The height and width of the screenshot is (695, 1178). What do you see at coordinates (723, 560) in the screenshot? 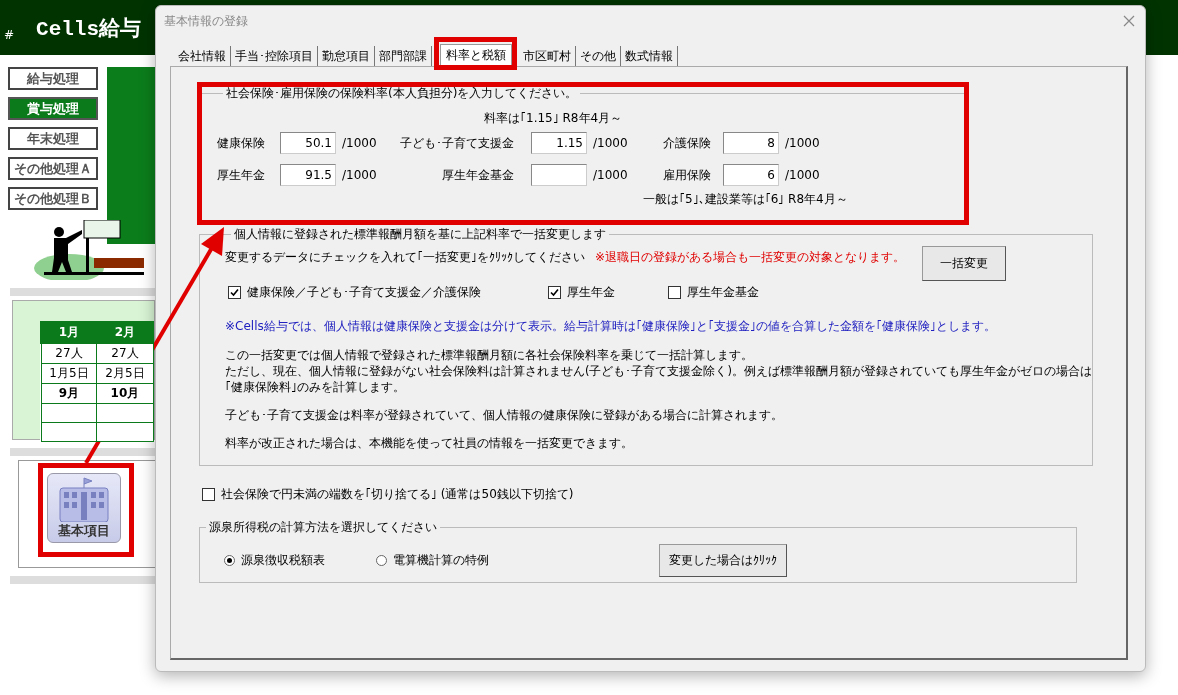
I see `apply-change-button: 変更した場合はｸﾘｯｸ` at bounding box center [723, 560].